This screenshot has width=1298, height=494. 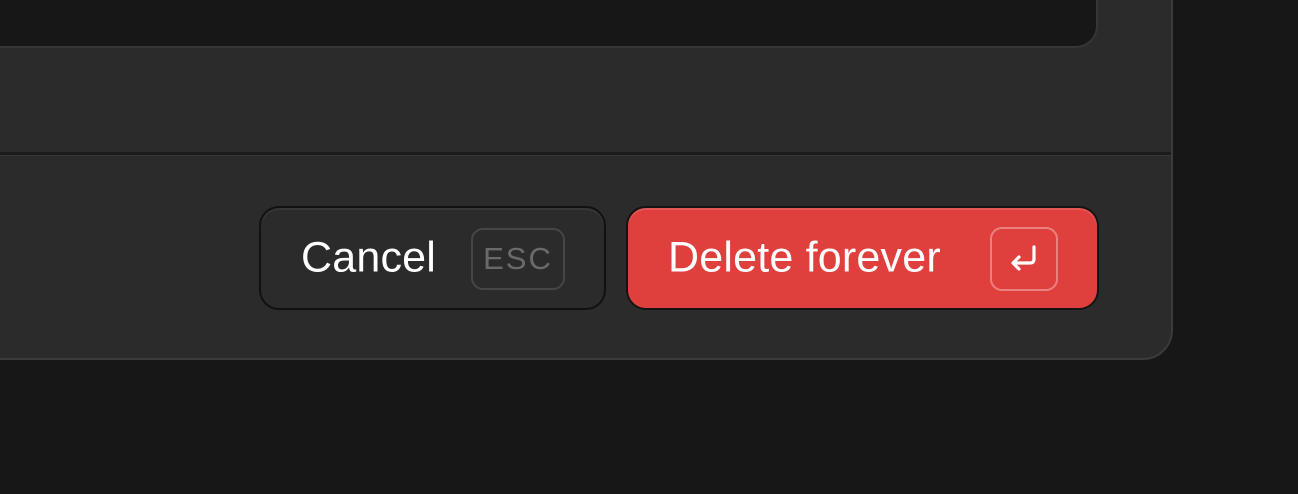 I want to click on delete-button-label: Delete forever, so click(x=804, y=257).